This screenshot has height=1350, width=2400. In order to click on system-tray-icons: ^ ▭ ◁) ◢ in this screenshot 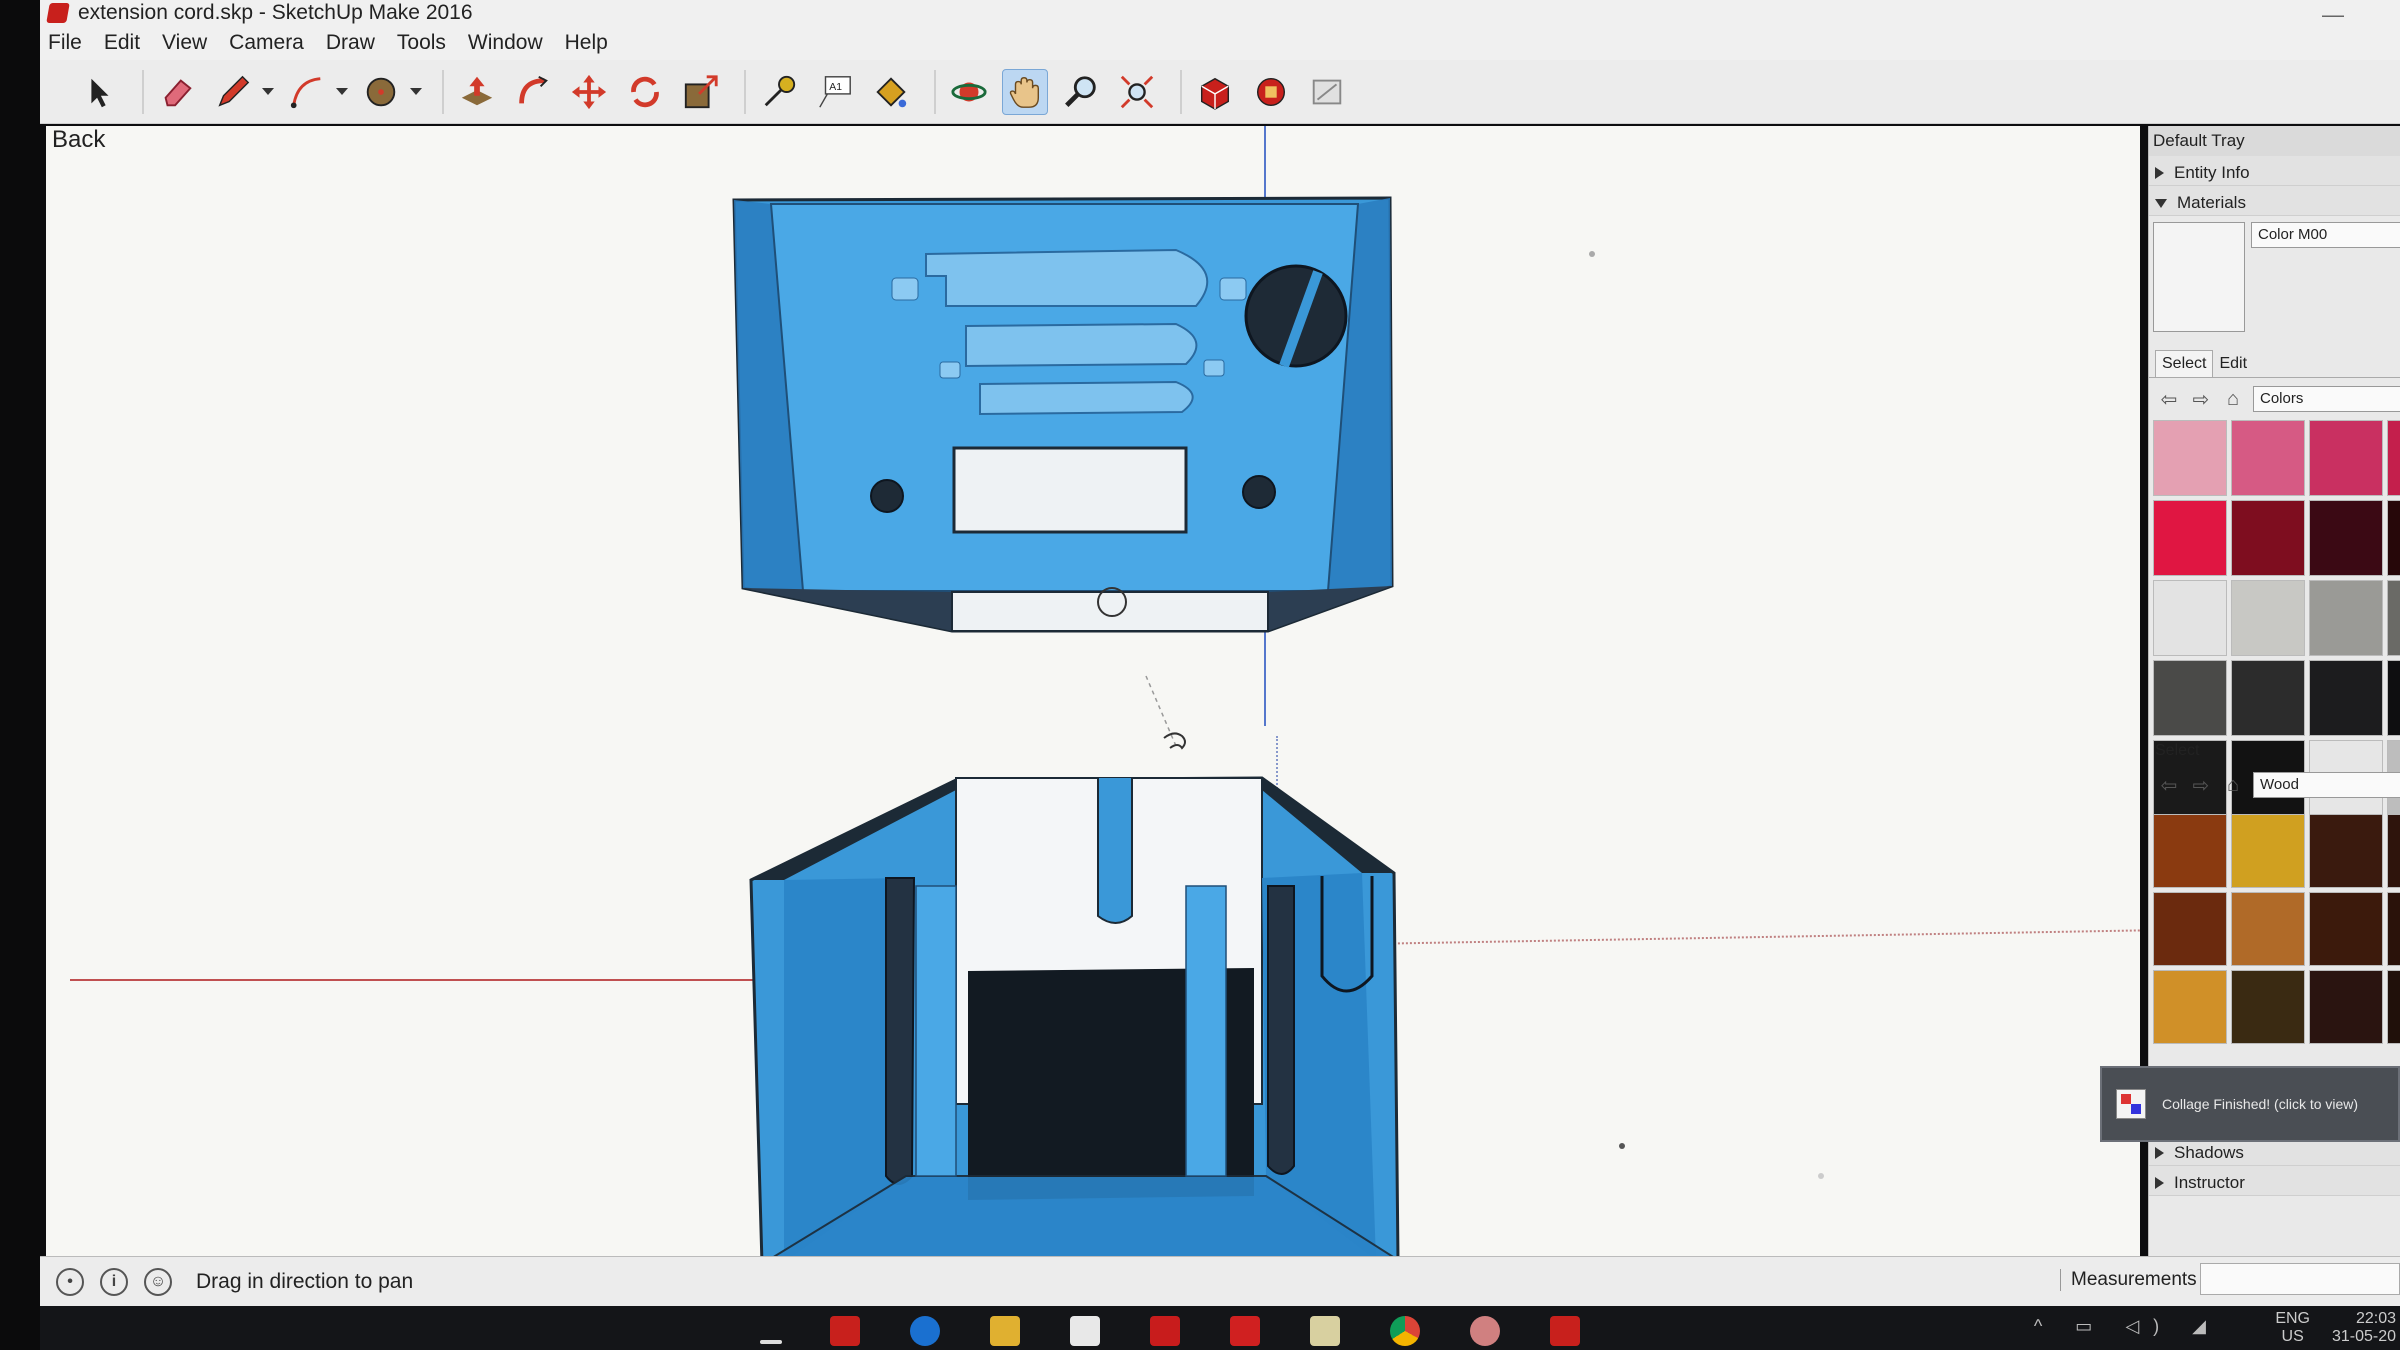, I will do `click(2127, 1326)`.